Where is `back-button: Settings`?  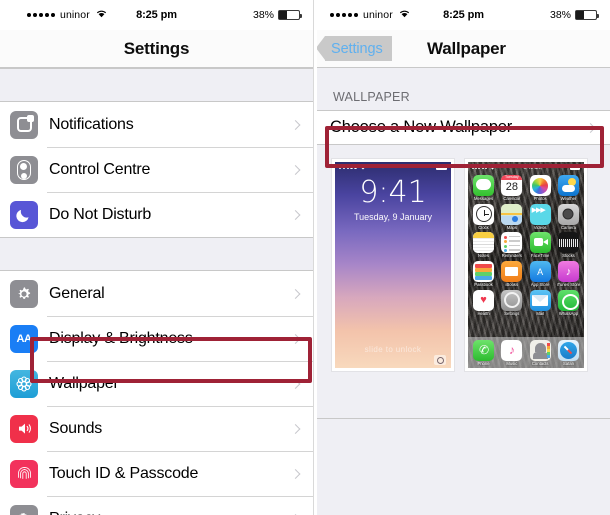
back-button: Settings is located at coordinates (354, 48).